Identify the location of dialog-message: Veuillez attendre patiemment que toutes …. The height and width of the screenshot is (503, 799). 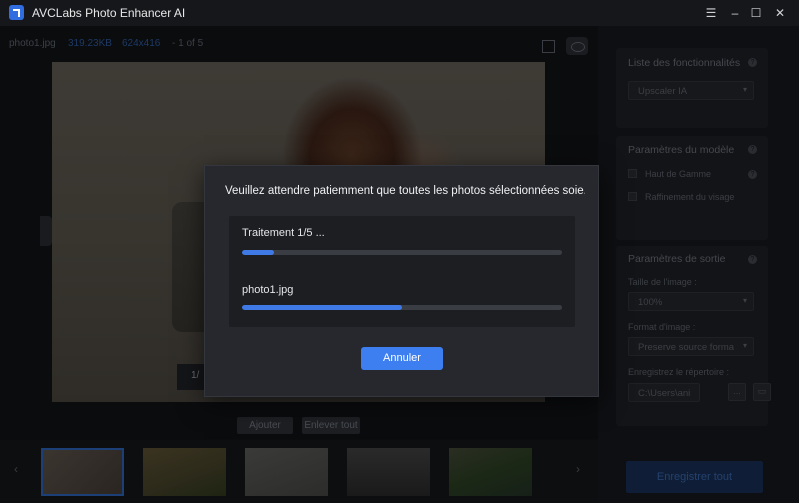
(405, 191).